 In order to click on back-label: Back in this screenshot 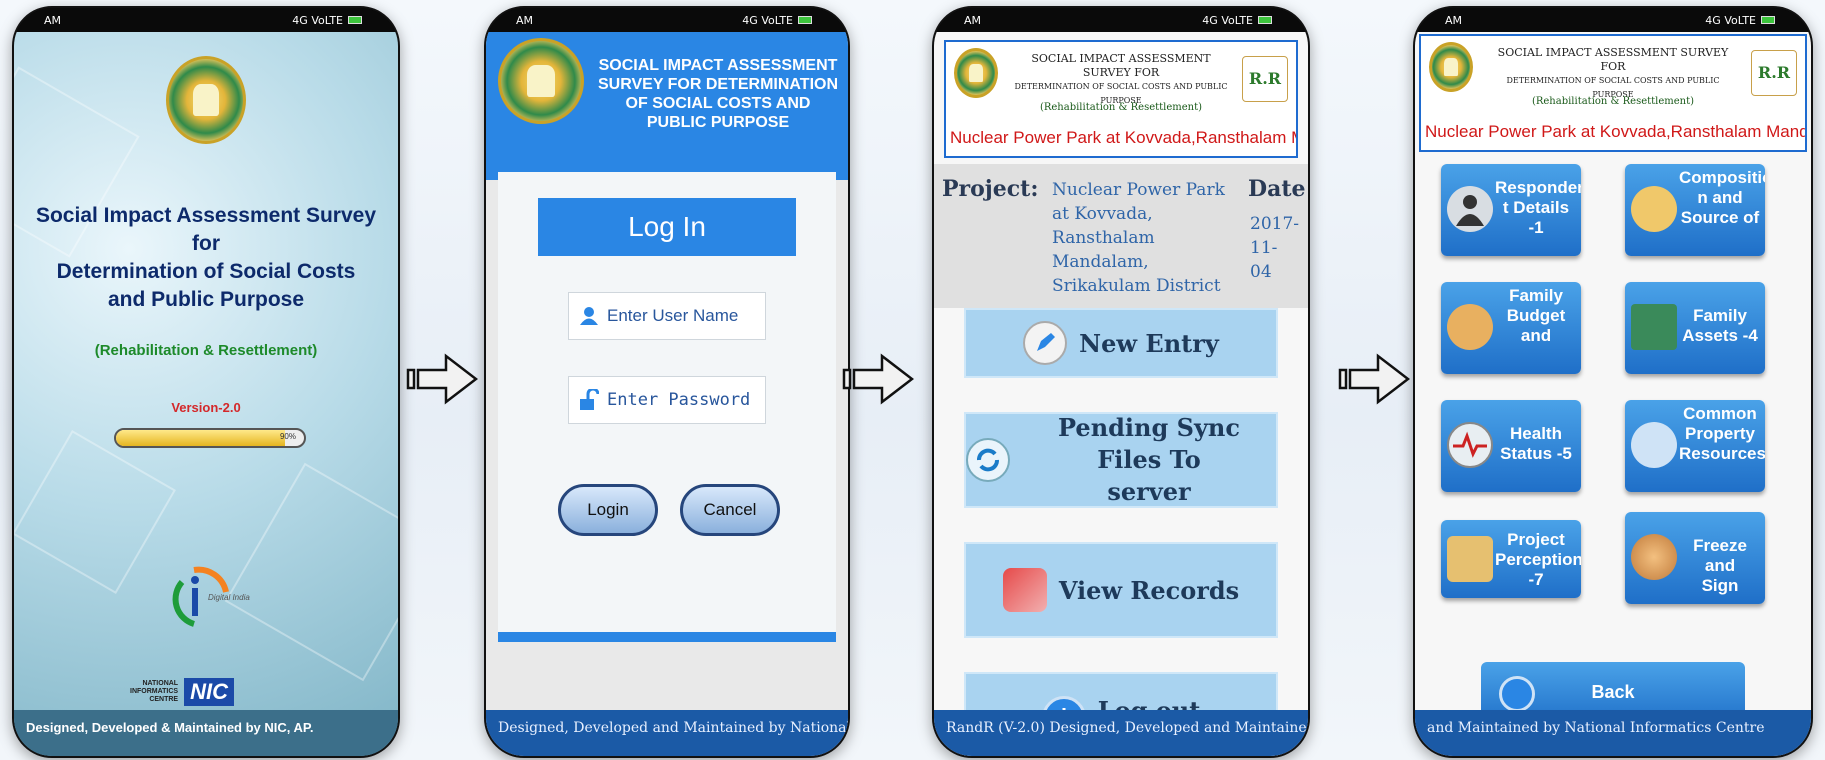, I will do `click(1613, 692)`.